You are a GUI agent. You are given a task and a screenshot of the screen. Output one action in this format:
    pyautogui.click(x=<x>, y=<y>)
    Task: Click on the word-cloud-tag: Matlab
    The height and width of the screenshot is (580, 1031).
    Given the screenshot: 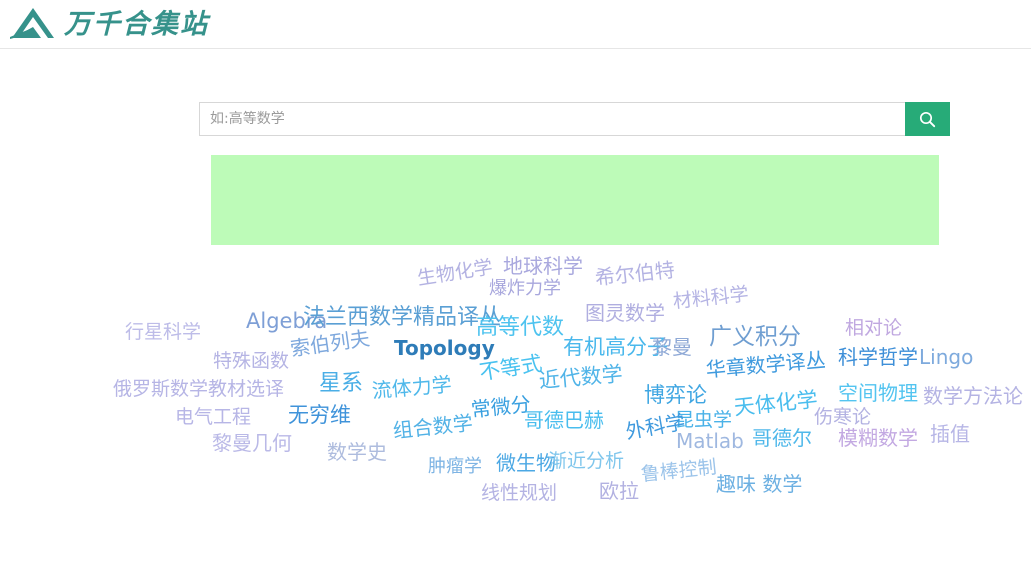 What is the action you would take?
    pyautogui.click(x=710, y=441)
    